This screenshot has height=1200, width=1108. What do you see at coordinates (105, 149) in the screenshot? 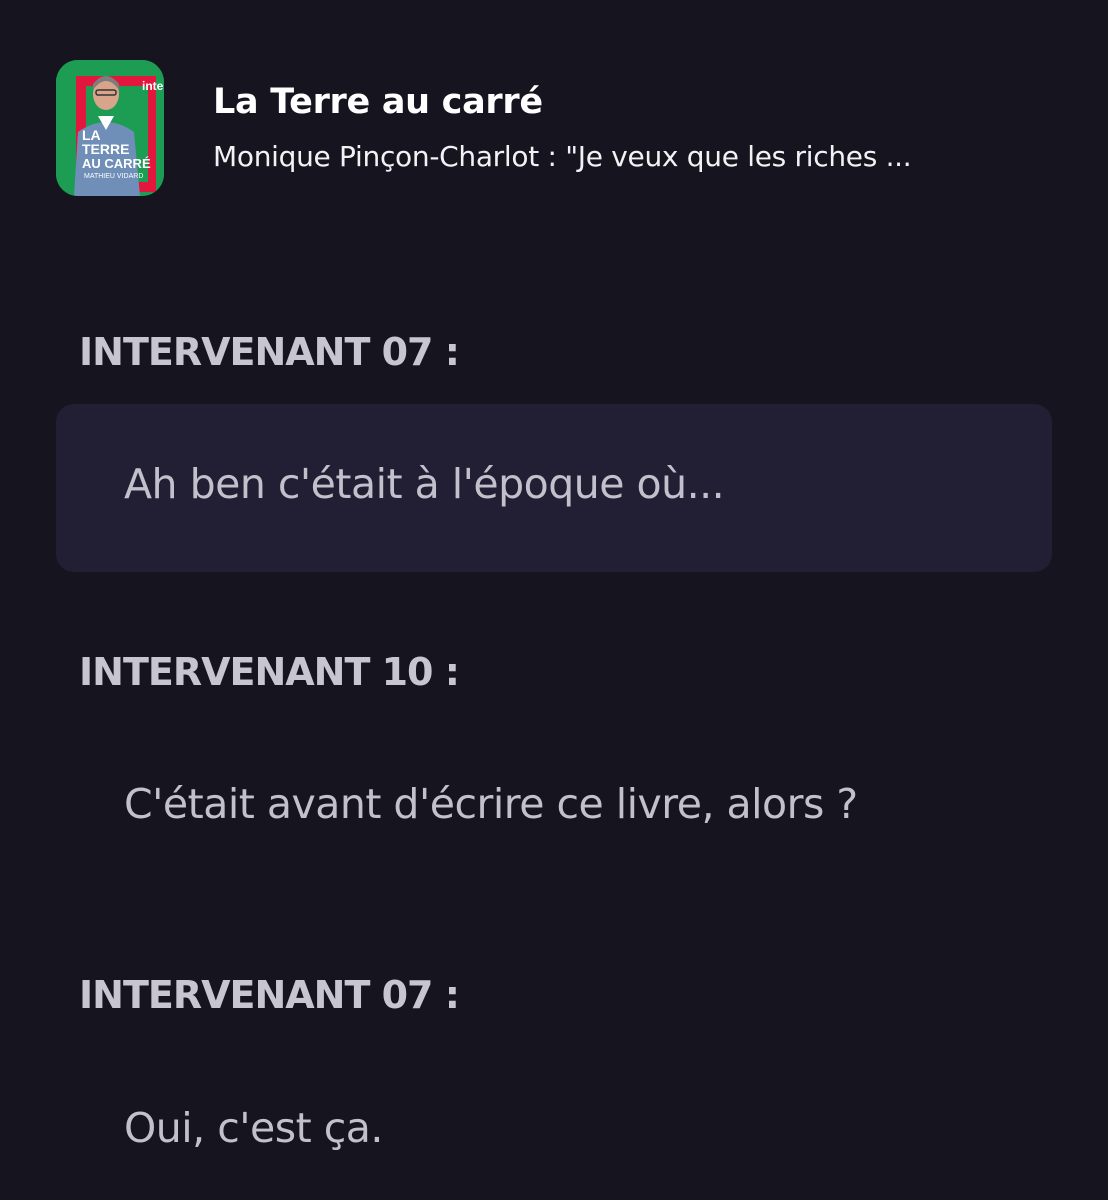
I see `artwork-line2: TERRE` at bounding box center [105, 149].